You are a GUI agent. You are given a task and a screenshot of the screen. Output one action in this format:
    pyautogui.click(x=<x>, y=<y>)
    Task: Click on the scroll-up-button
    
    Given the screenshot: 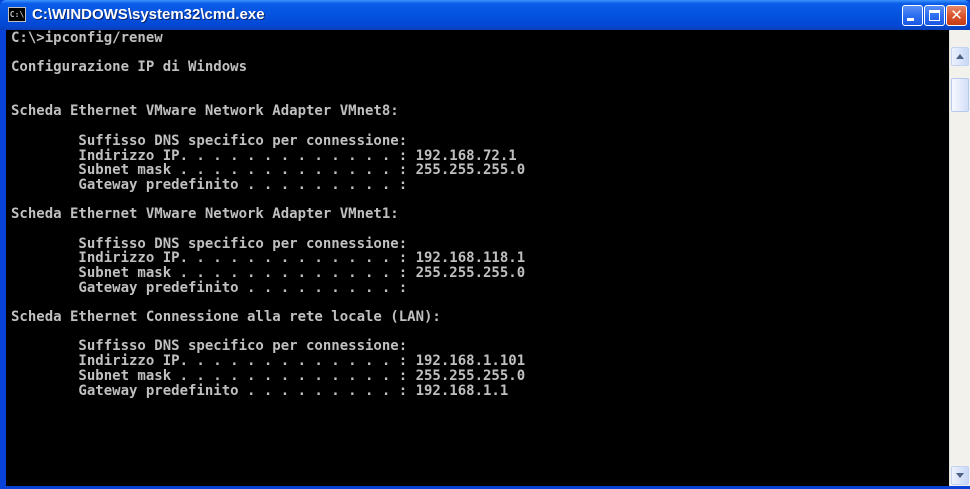 What is the action you would take?
    pyautogui.click(x=960, y=56)
    